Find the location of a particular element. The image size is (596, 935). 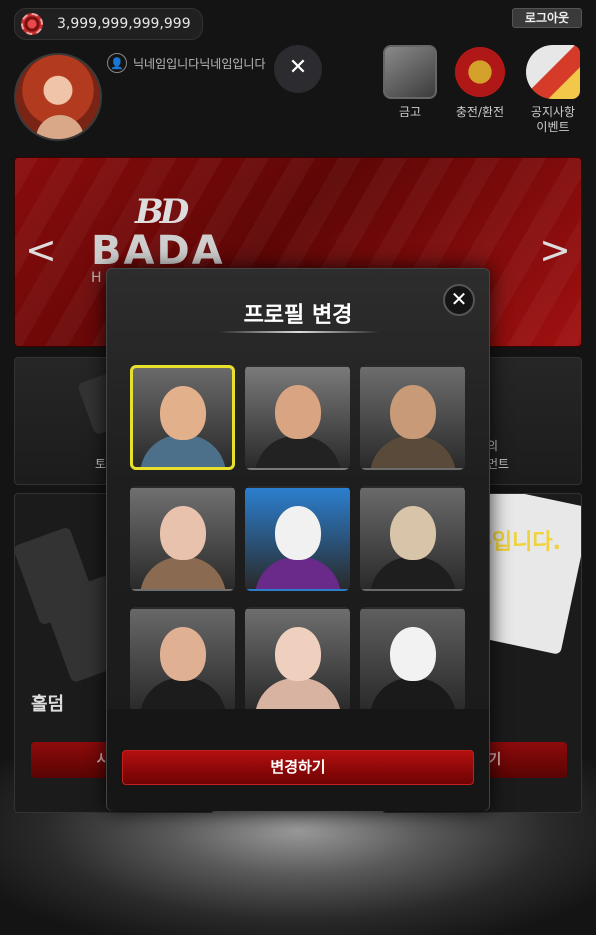

quick-menu-exchange: 충전/환전 is located at coordinates (480, 82).